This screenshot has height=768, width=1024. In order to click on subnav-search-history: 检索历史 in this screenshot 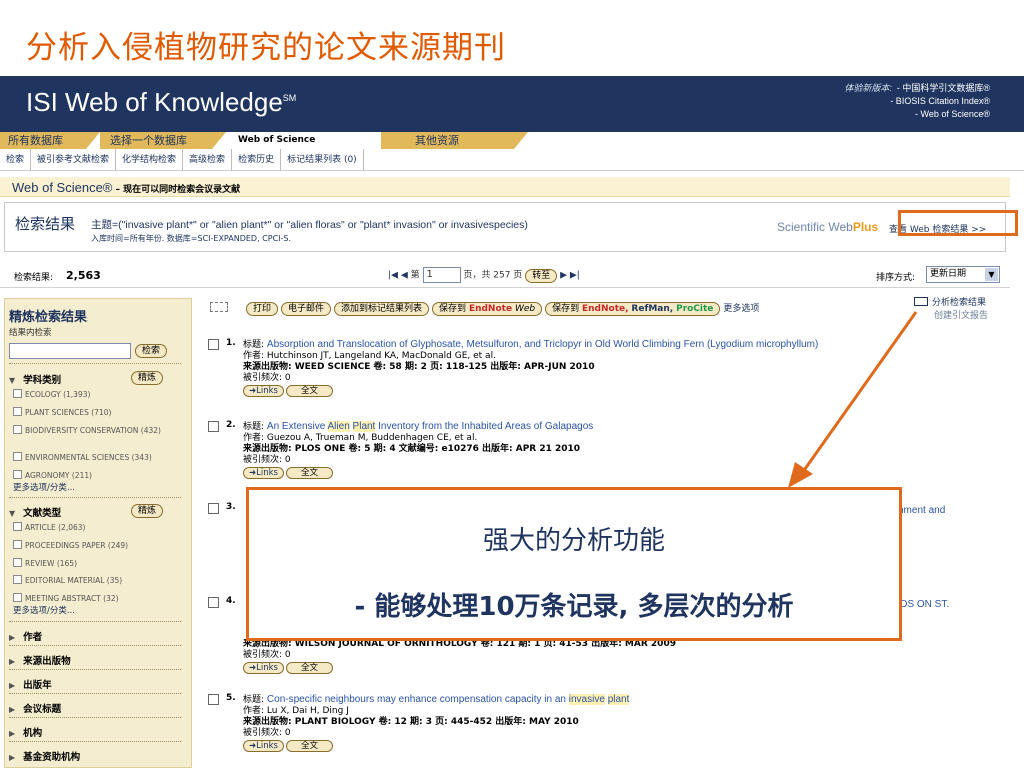, I will do `click(257, 160)`.